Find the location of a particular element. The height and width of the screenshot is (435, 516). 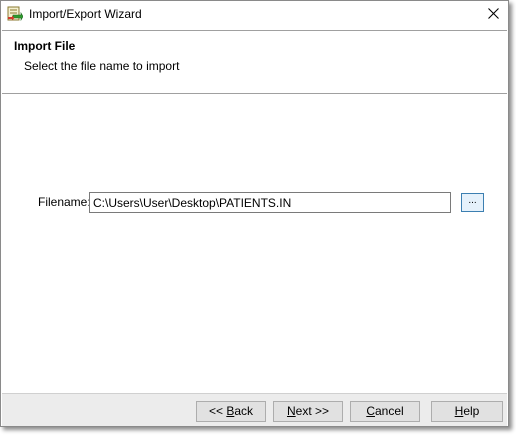

wizard-footer: << Back Next >> Cancel Help is located at coordinates (254, 409).